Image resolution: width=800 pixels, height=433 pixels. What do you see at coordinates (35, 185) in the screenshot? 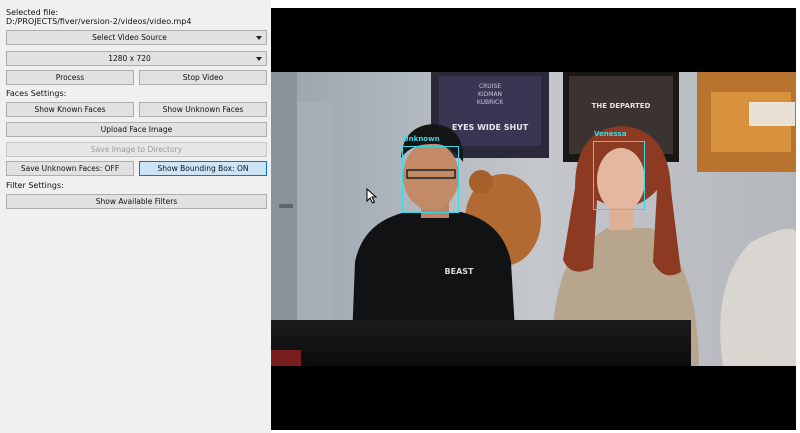
I see `filter-settings-label: Filter Settings:` at bounding box center [35, 185].